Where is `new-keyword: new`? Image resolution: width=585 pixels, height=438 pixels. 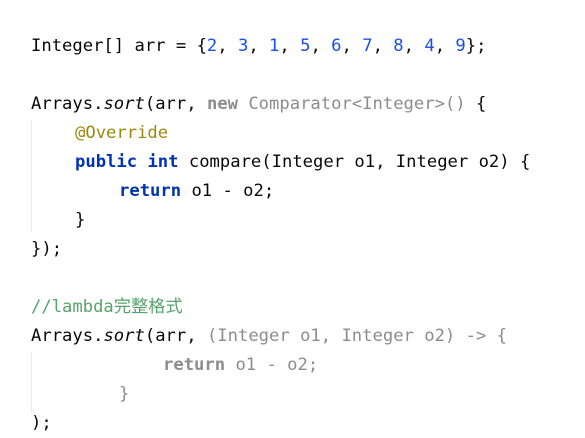
new-keyword: new is located at coordinates (222, 104).